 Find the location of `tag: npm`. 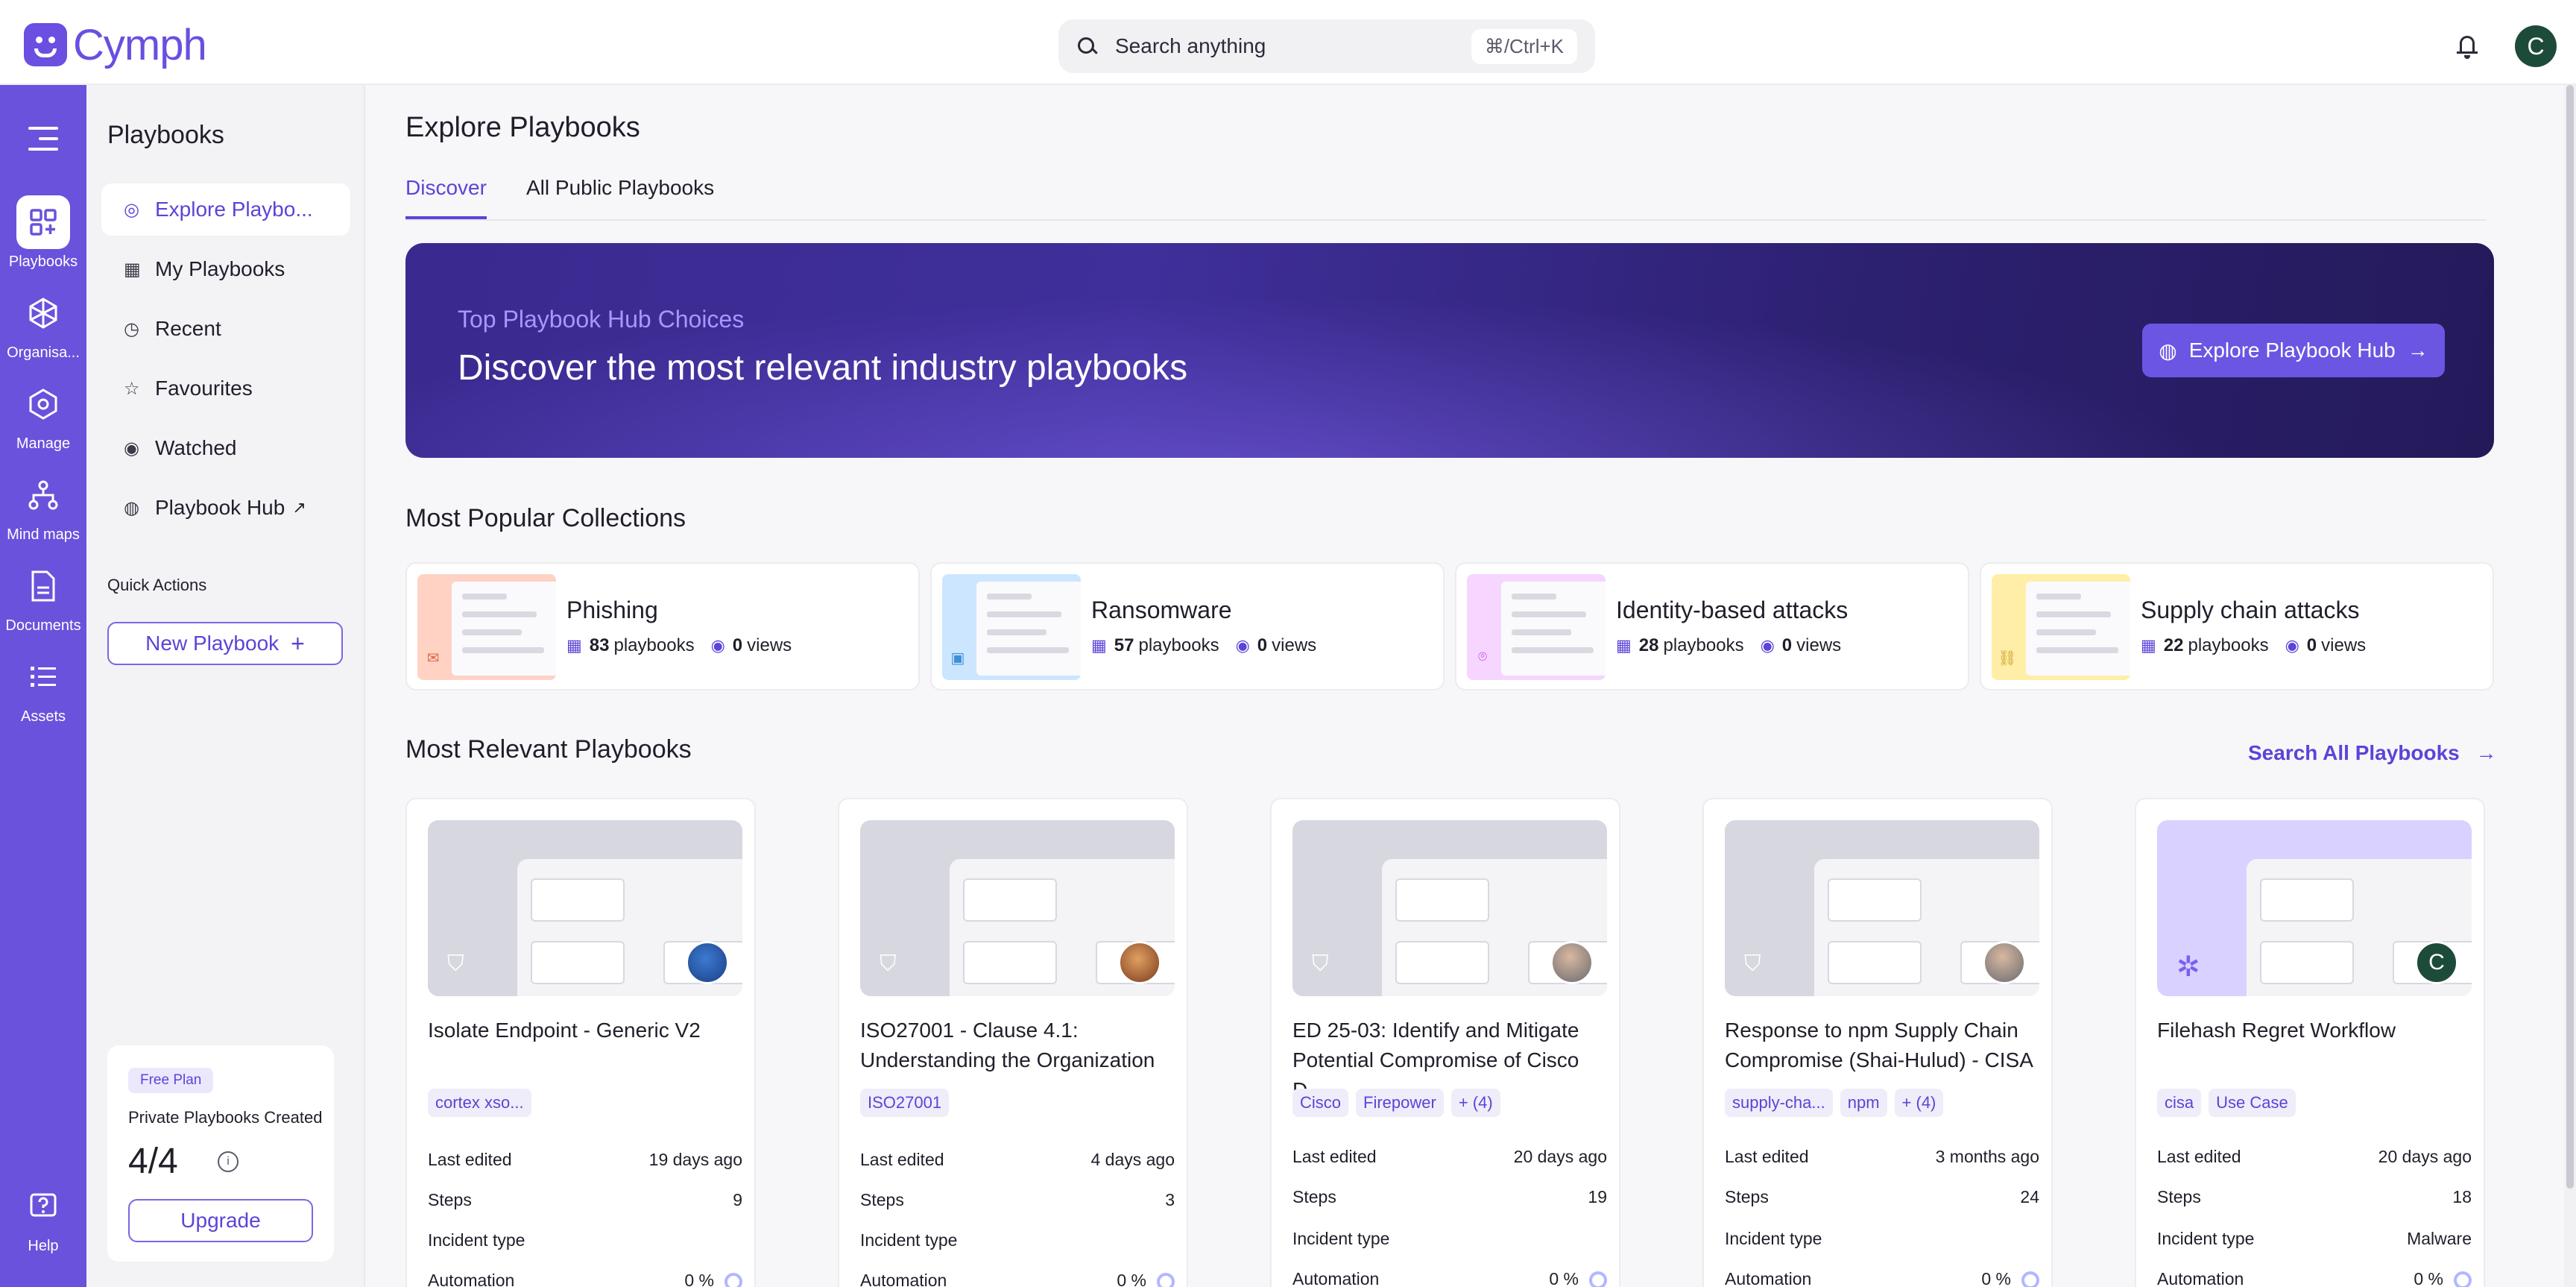

tag: npm is located at coordinates (1864, 1103).